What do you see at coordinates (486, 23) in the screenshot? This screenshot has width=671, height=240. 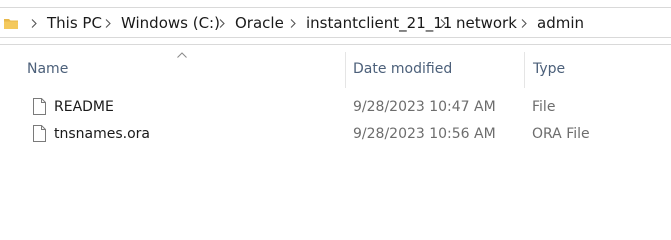 I see `breadcrumb-network: network` at bounding box center [486, 23].